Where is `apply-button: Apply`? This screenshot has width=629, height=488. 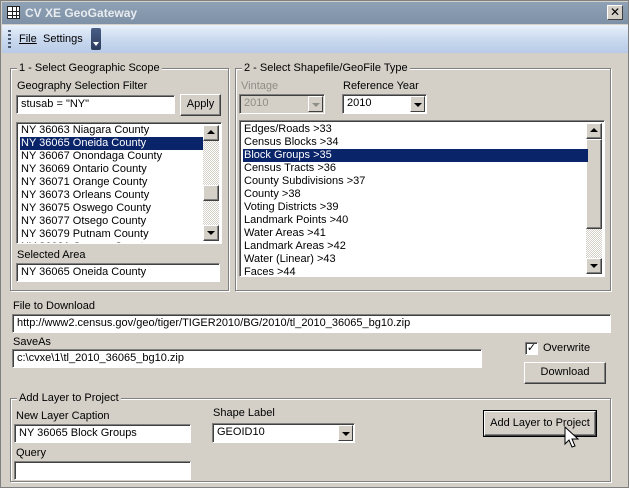
apply-button: Apply is located at coordinates (200, 105).